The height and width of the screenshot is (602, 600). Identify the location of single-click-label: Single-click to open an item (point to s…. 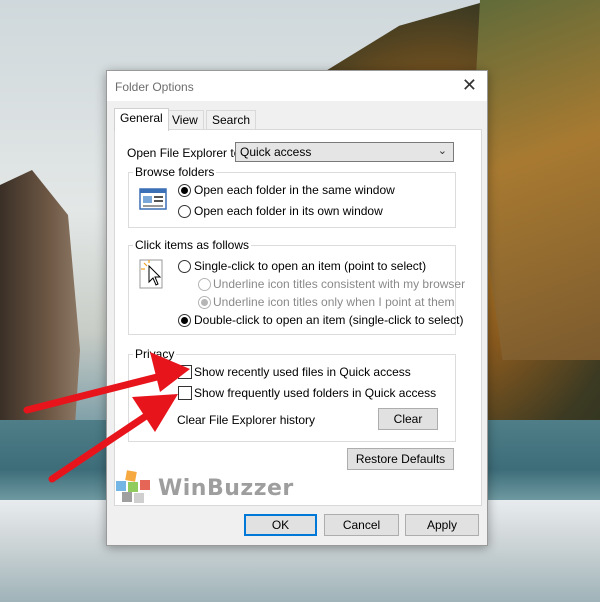
(310, 266).